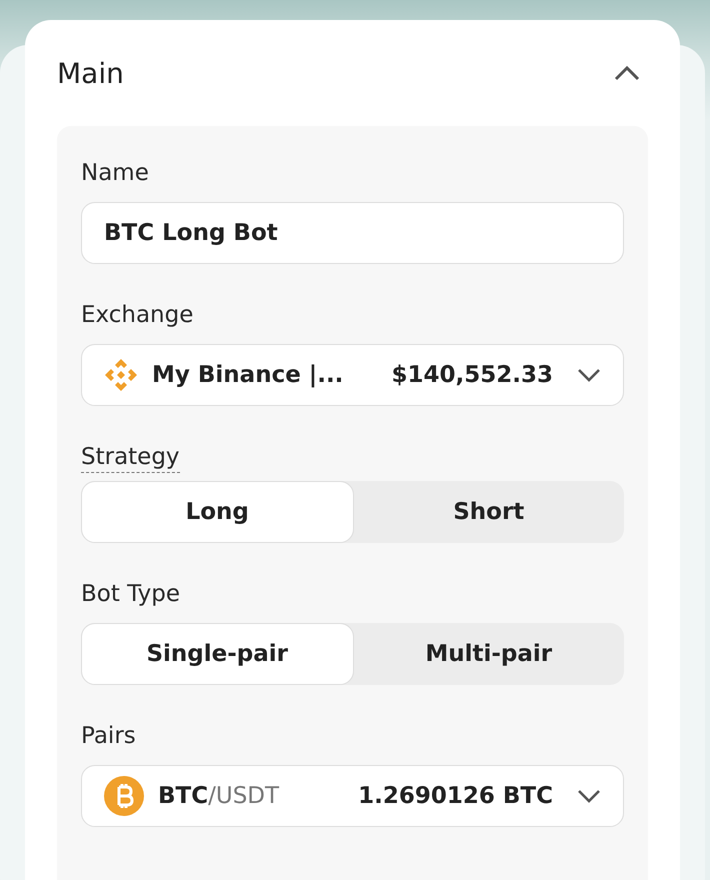  Describe the element at coordinates (352, 375) in the screenshot. I see `exchange-dropdown: My Binance |... $140,552.33` at that location.